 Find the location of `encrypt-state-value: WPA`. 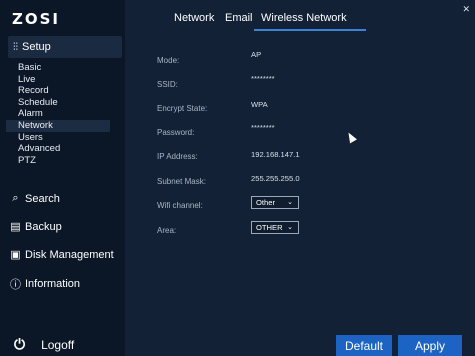

encrypt-state-value: WPA is located at coordinates (259, 104).